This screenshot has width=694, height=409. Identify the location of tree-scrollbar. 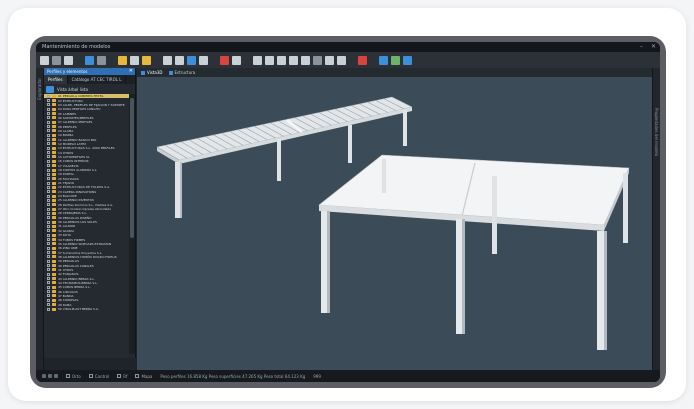
(132, 224).